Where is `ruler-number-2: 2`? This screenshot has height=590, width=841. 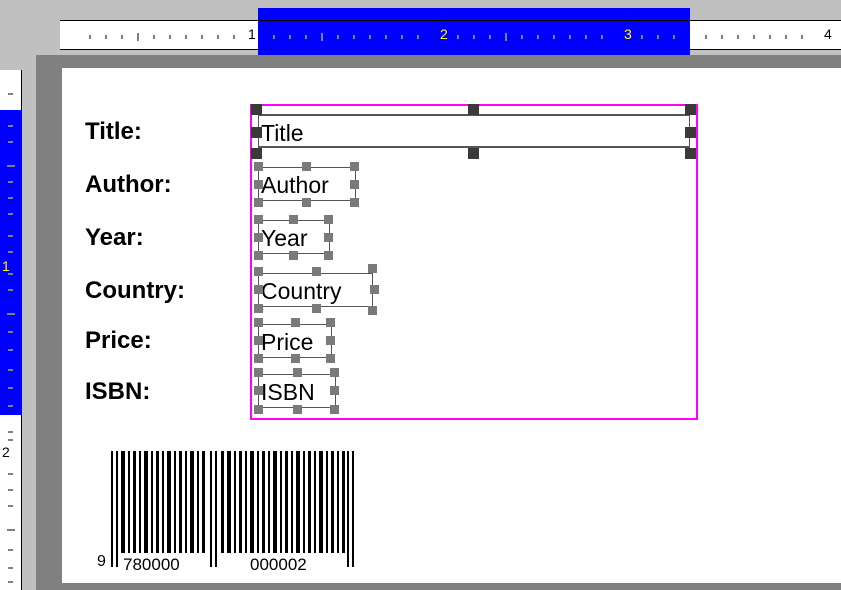 ruler-number-2: 2 is located at coordinates (444, 34).